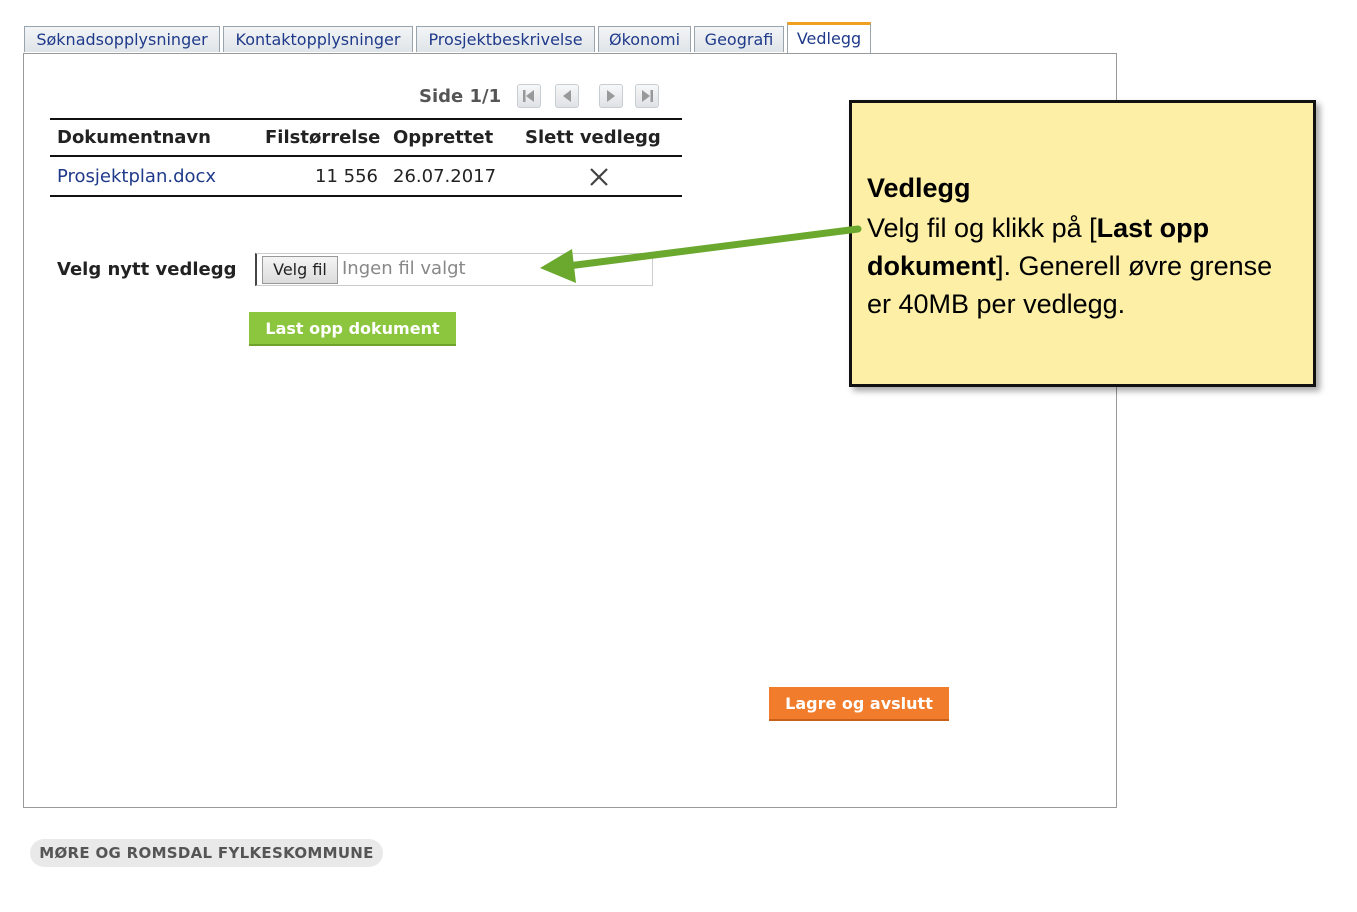 This screenshot has width=1357, height=912. Describe the element at coordinates (206, 853) in the screenshot. I see `organization-badge: MØRE OG ROMSDAL FYLKESKOMMUNE` at that location.